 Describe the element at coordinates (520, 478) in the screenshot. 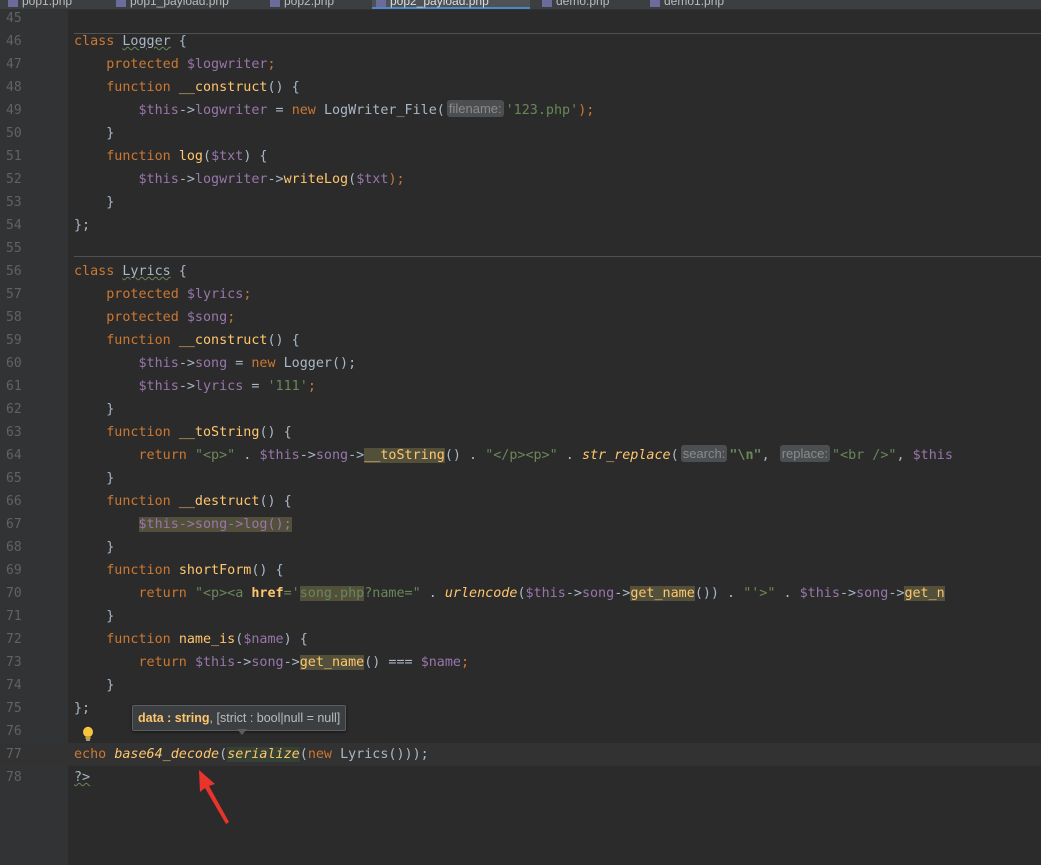

I see `code-line: 65 }` at that location.